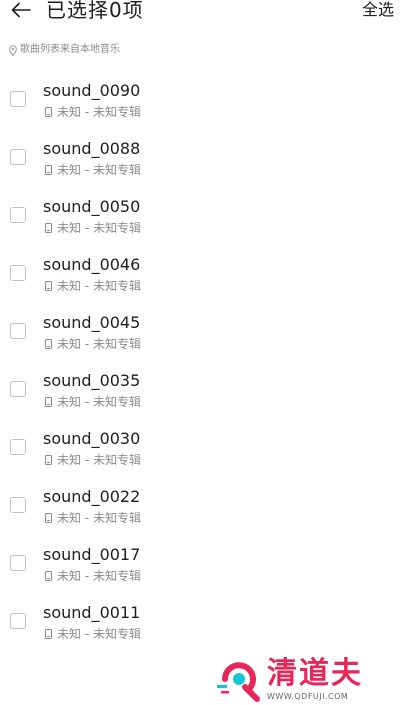  Describe the element at coordinates (92, 322) in the screenshot. I see `song-title: sound_0045` at that location.